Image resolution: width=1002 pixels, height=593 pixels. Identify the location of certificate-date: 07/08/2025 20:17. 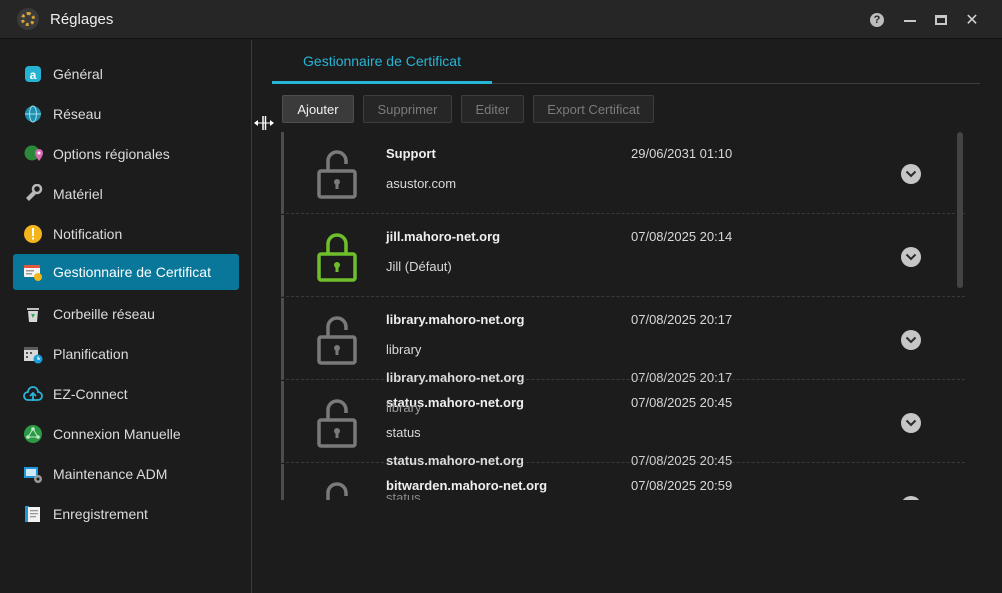
(682, 319).